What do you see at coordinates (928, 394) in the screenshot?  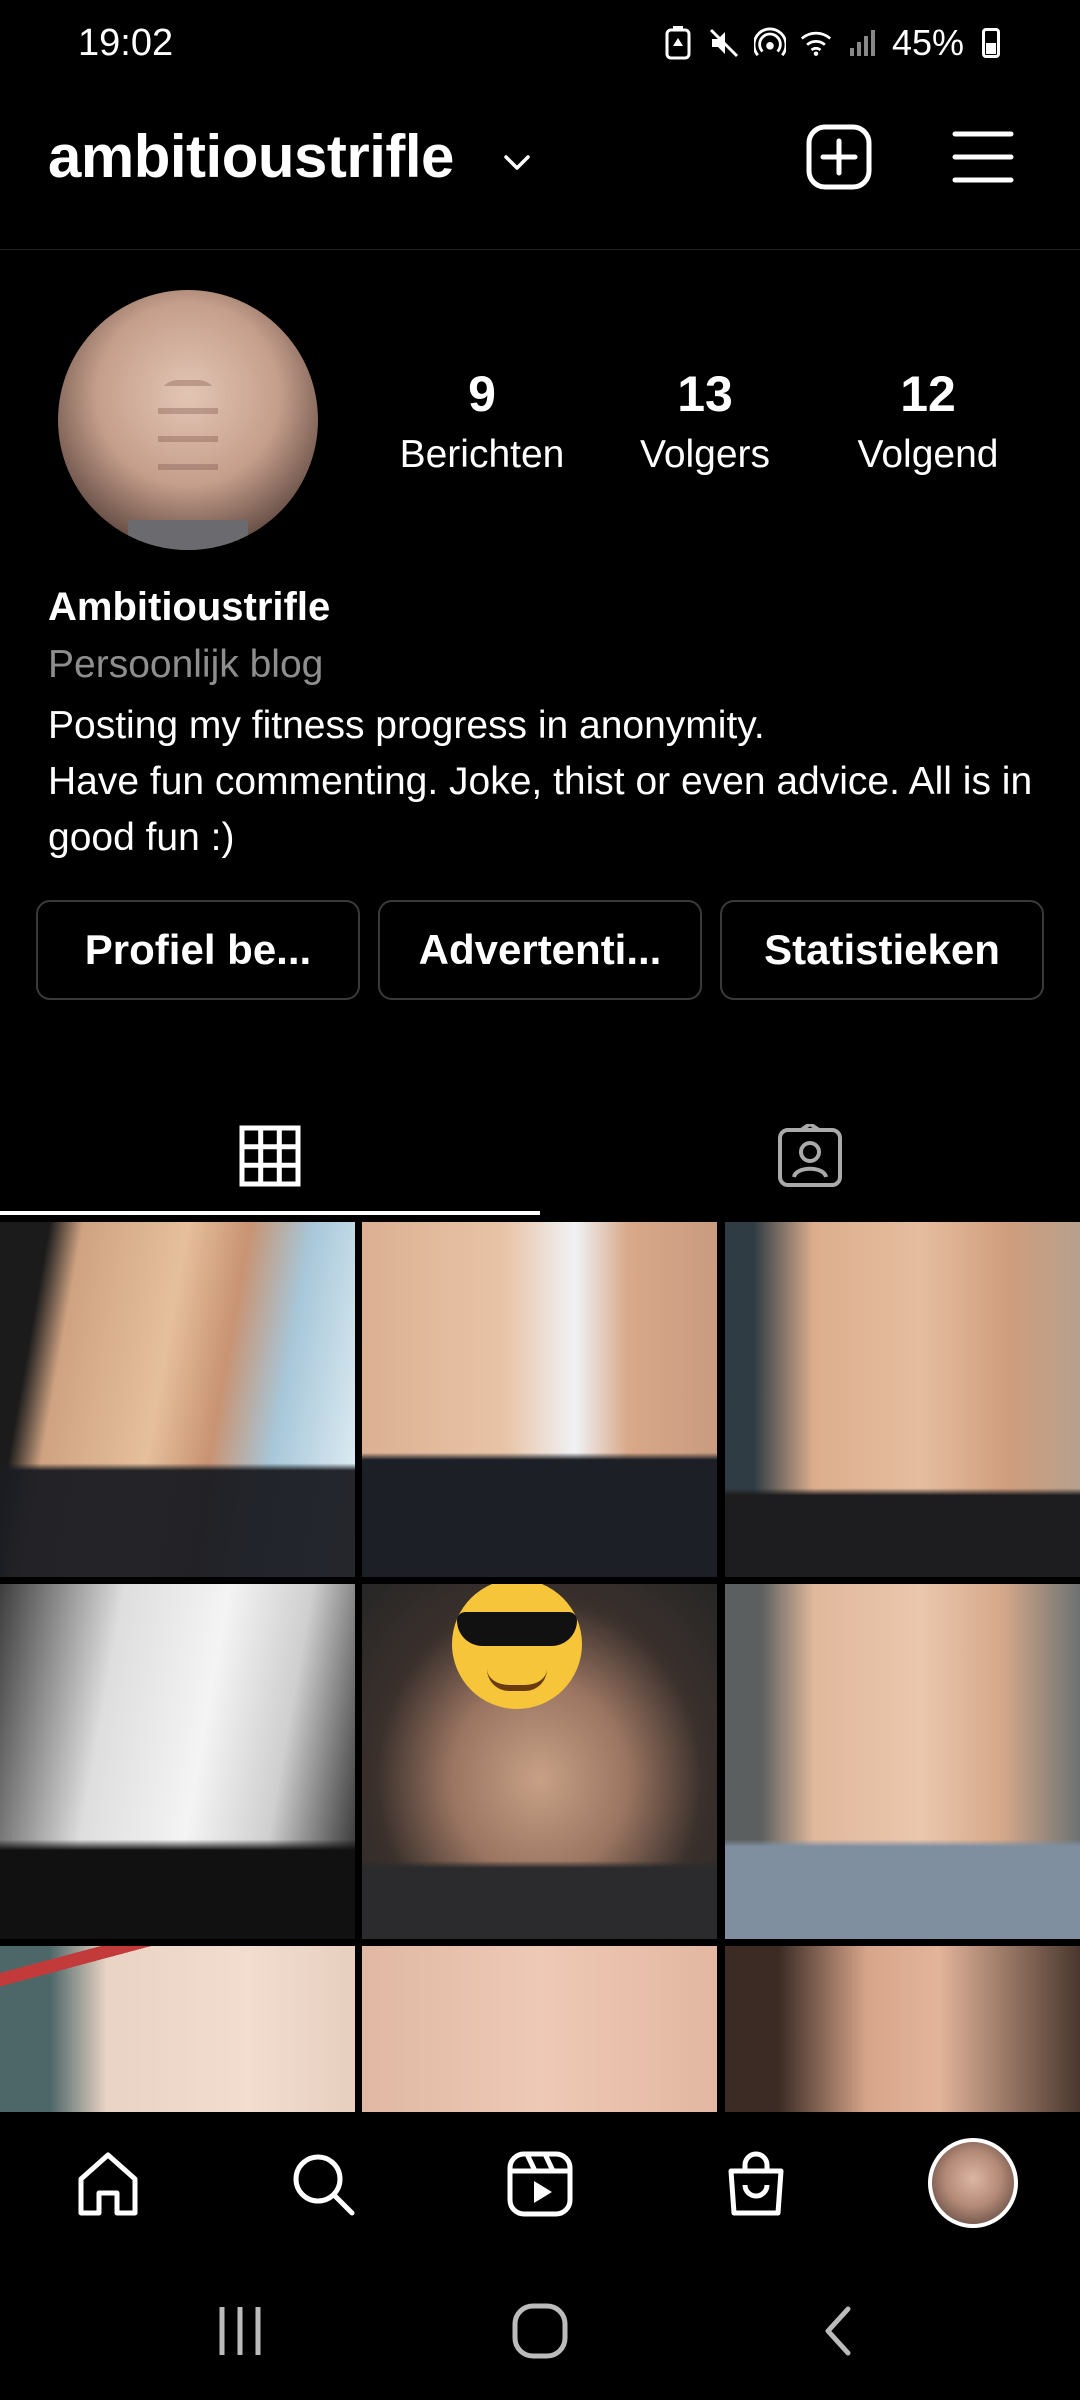 I see `stat-following-count: 12` at bounding box center [928, 394].